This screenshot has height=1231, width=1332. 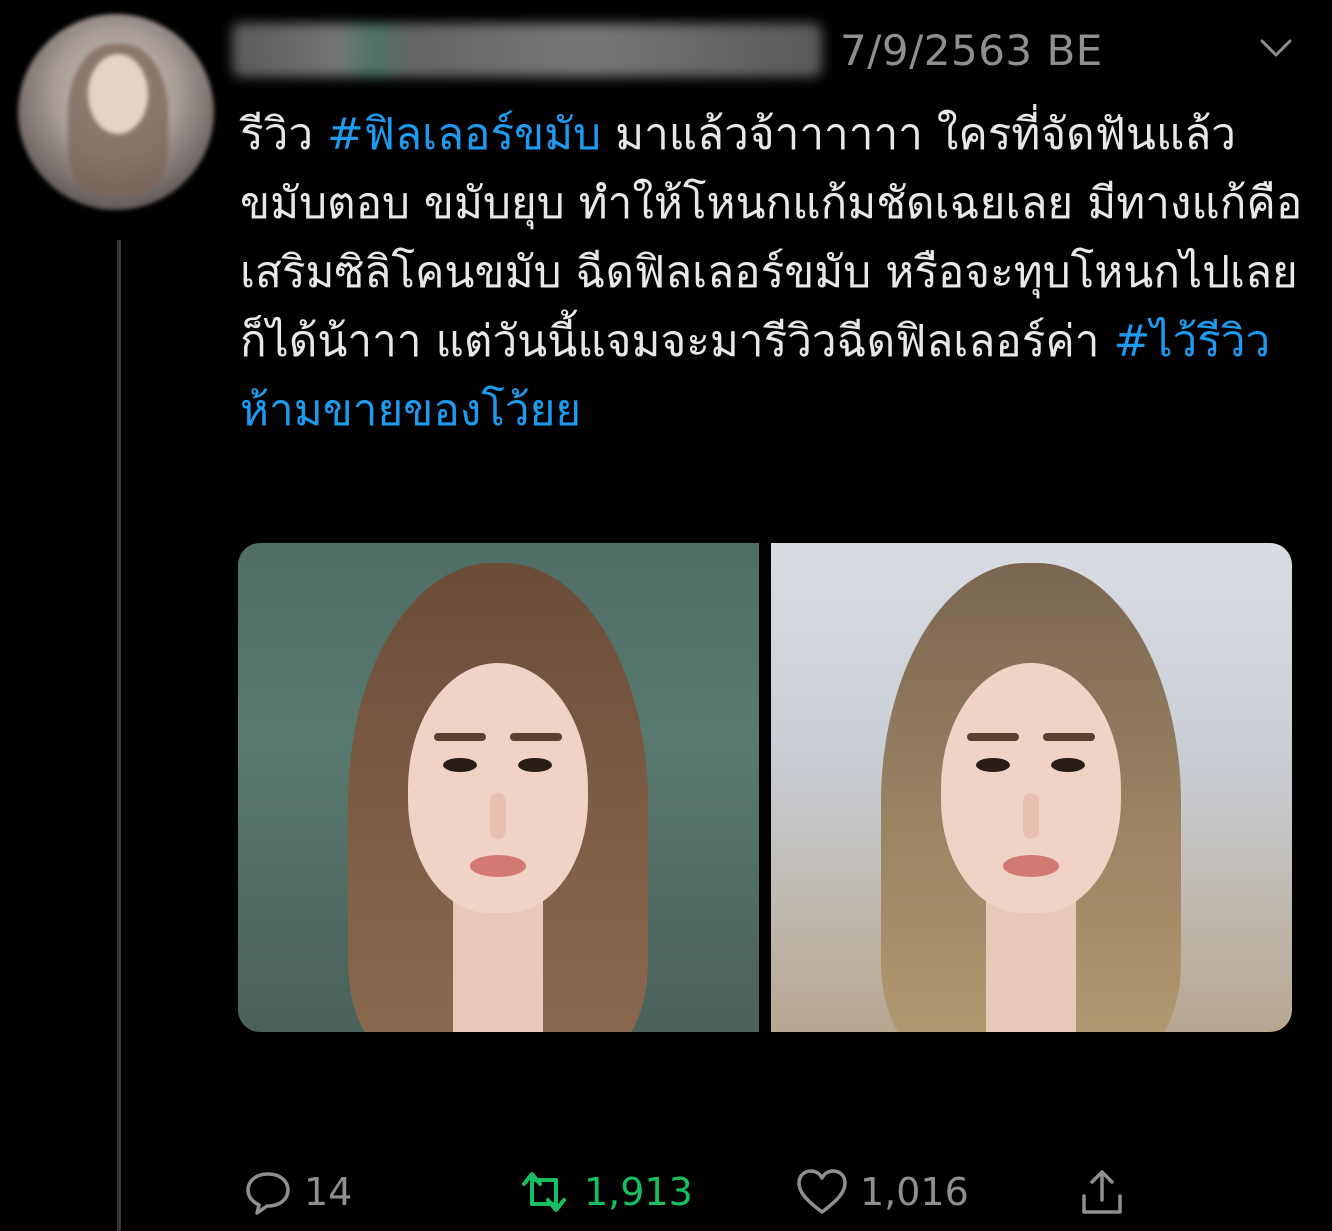 What do you see at coordinates (268, 1192) in the screenshot?
I see `reply-icon` at bounding box center [268, 1192].